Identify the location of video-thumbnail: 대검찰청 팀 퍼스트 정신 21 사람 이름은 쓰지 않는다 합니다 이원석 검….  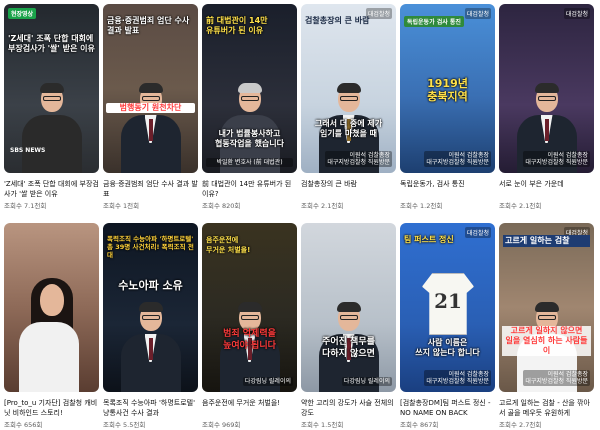
(447, 307).